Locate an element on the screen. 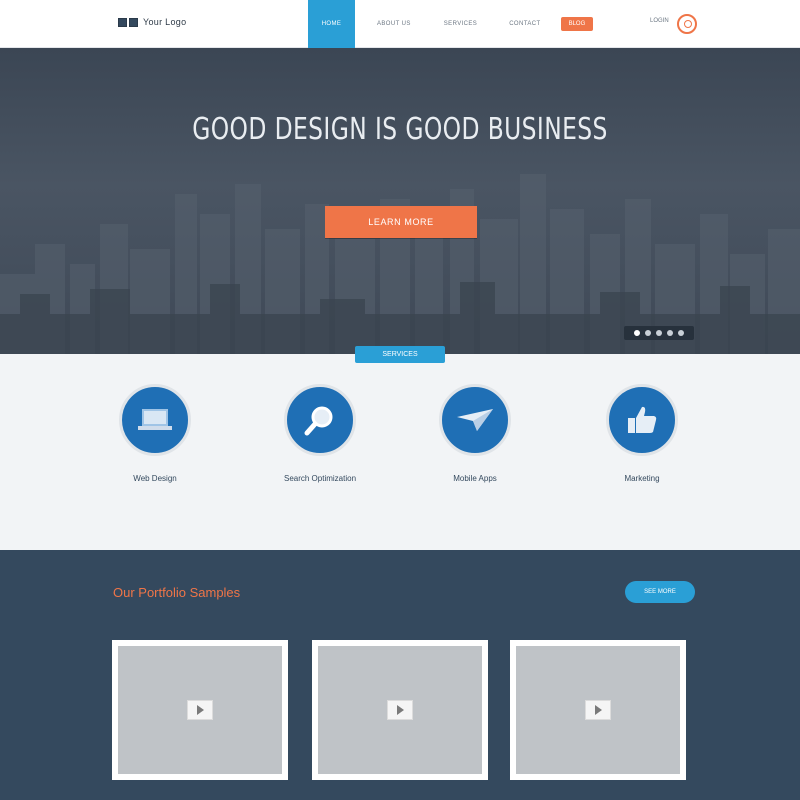 The height and width of the screenshot is (800, 800). nav-item-about: About Us is located at coordinates (394, 24).